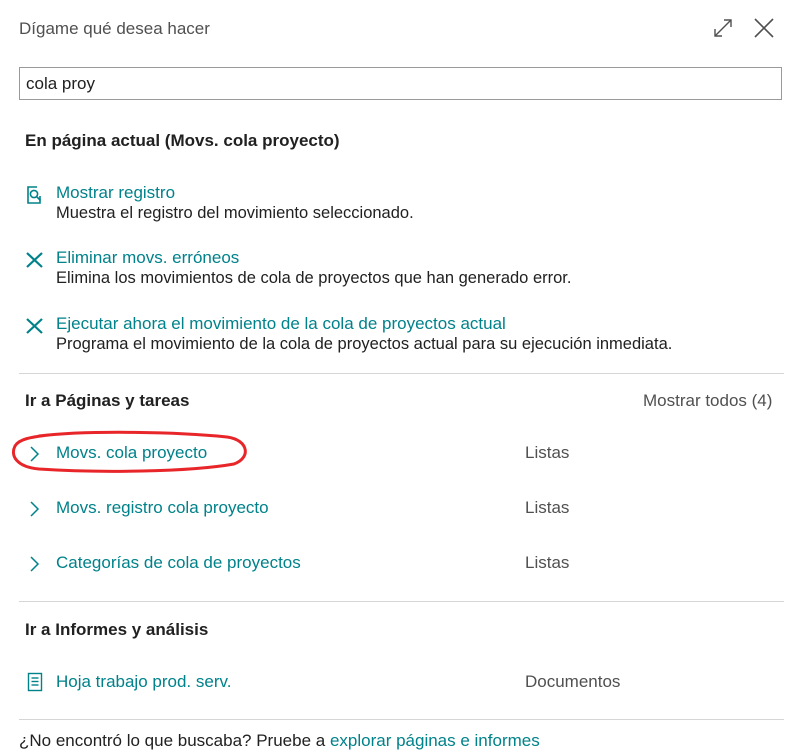  I want to click on result-title: Categorías de cola de proyectos, so click(178, 563).